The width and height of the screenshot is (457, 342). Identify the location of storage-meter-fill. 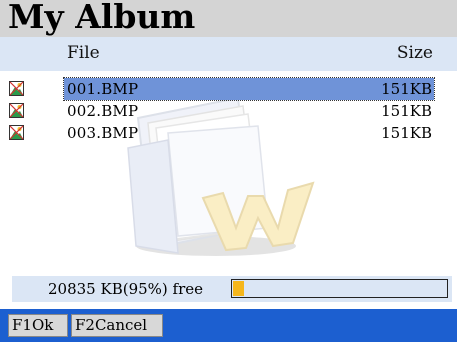
(238, 288).